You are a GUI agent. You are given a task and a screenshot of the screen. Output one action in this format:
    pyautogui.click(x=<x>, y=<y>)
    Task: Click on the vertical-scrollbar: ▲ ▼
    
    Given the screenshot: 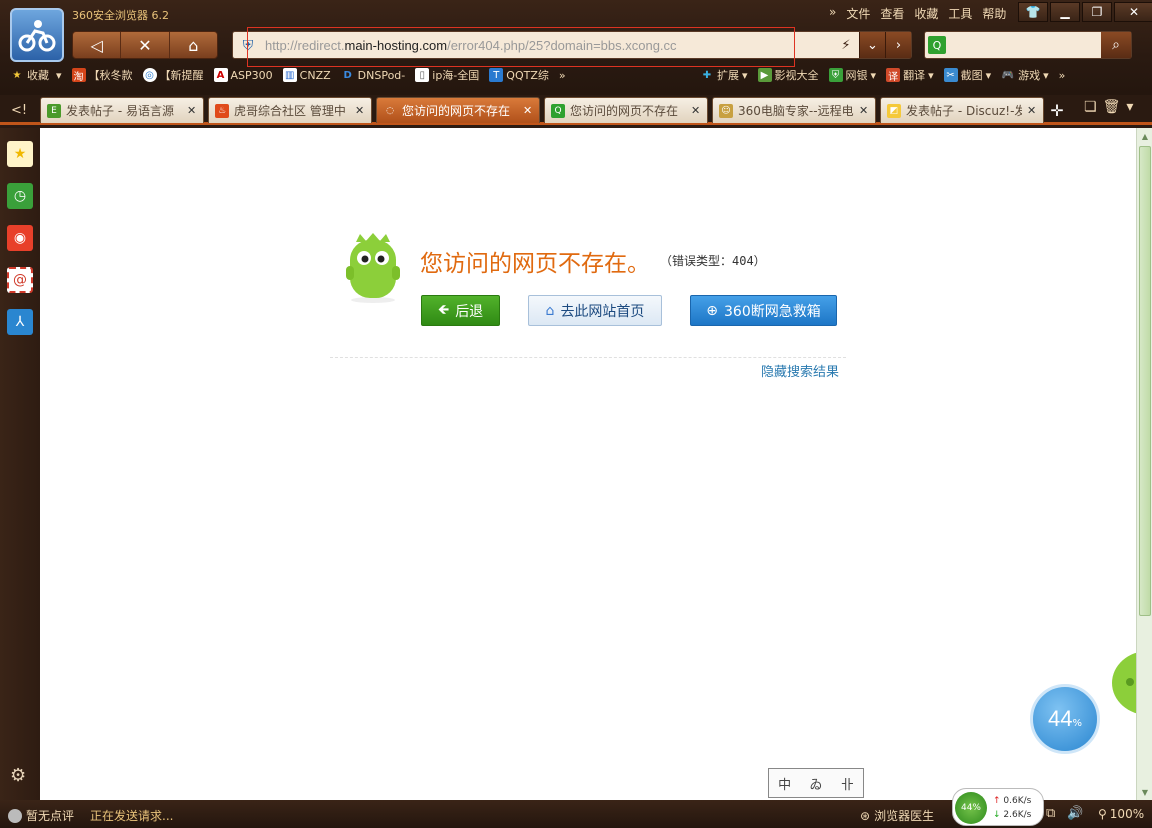 What is the action you would take?
    pyautogui.click(x=1144, y=464)
    